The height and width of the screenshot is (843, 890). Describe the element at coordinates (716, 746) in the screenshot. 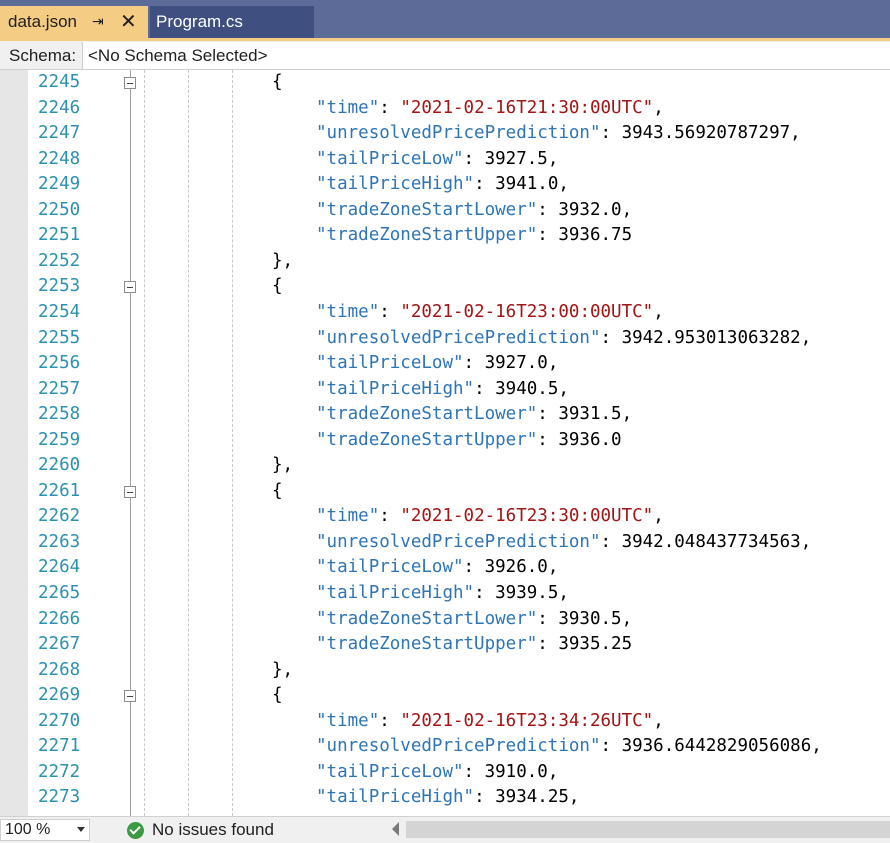

I see `json-value: 3936.6442829056086` at that location.